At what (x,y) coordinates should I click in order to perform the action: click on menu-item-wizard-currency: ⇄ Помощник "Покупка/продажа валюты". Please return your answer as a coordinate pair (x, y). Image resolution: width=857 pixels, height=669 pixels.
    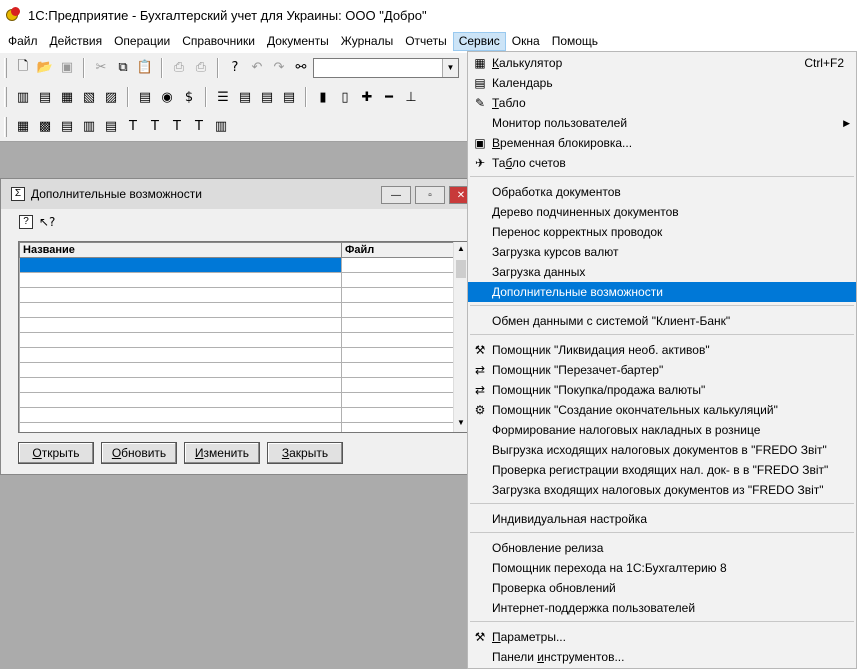
    Looking at the image, I should click on (662, 390).